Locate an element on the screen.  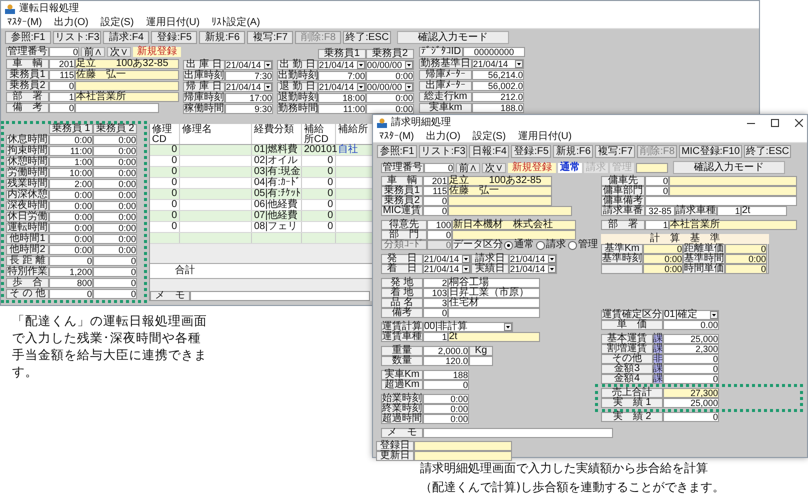
input-field: 佐藤 弘一 is located at coordinates (127, 75).